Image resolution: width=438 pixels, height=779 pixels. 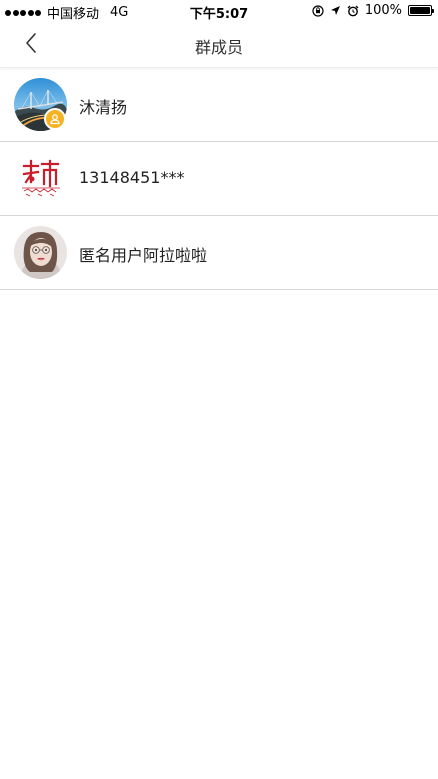 I want to click on member-row: 13148451***, so click(x=219, y=179).